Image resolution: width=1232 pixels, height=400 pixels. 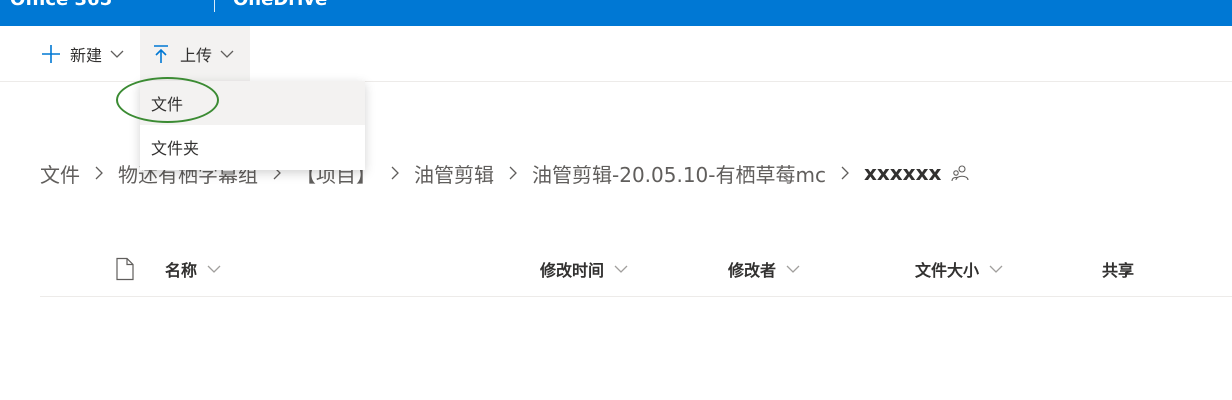 I want to click on office-brand: Office 365, so click(x=61, y=5).